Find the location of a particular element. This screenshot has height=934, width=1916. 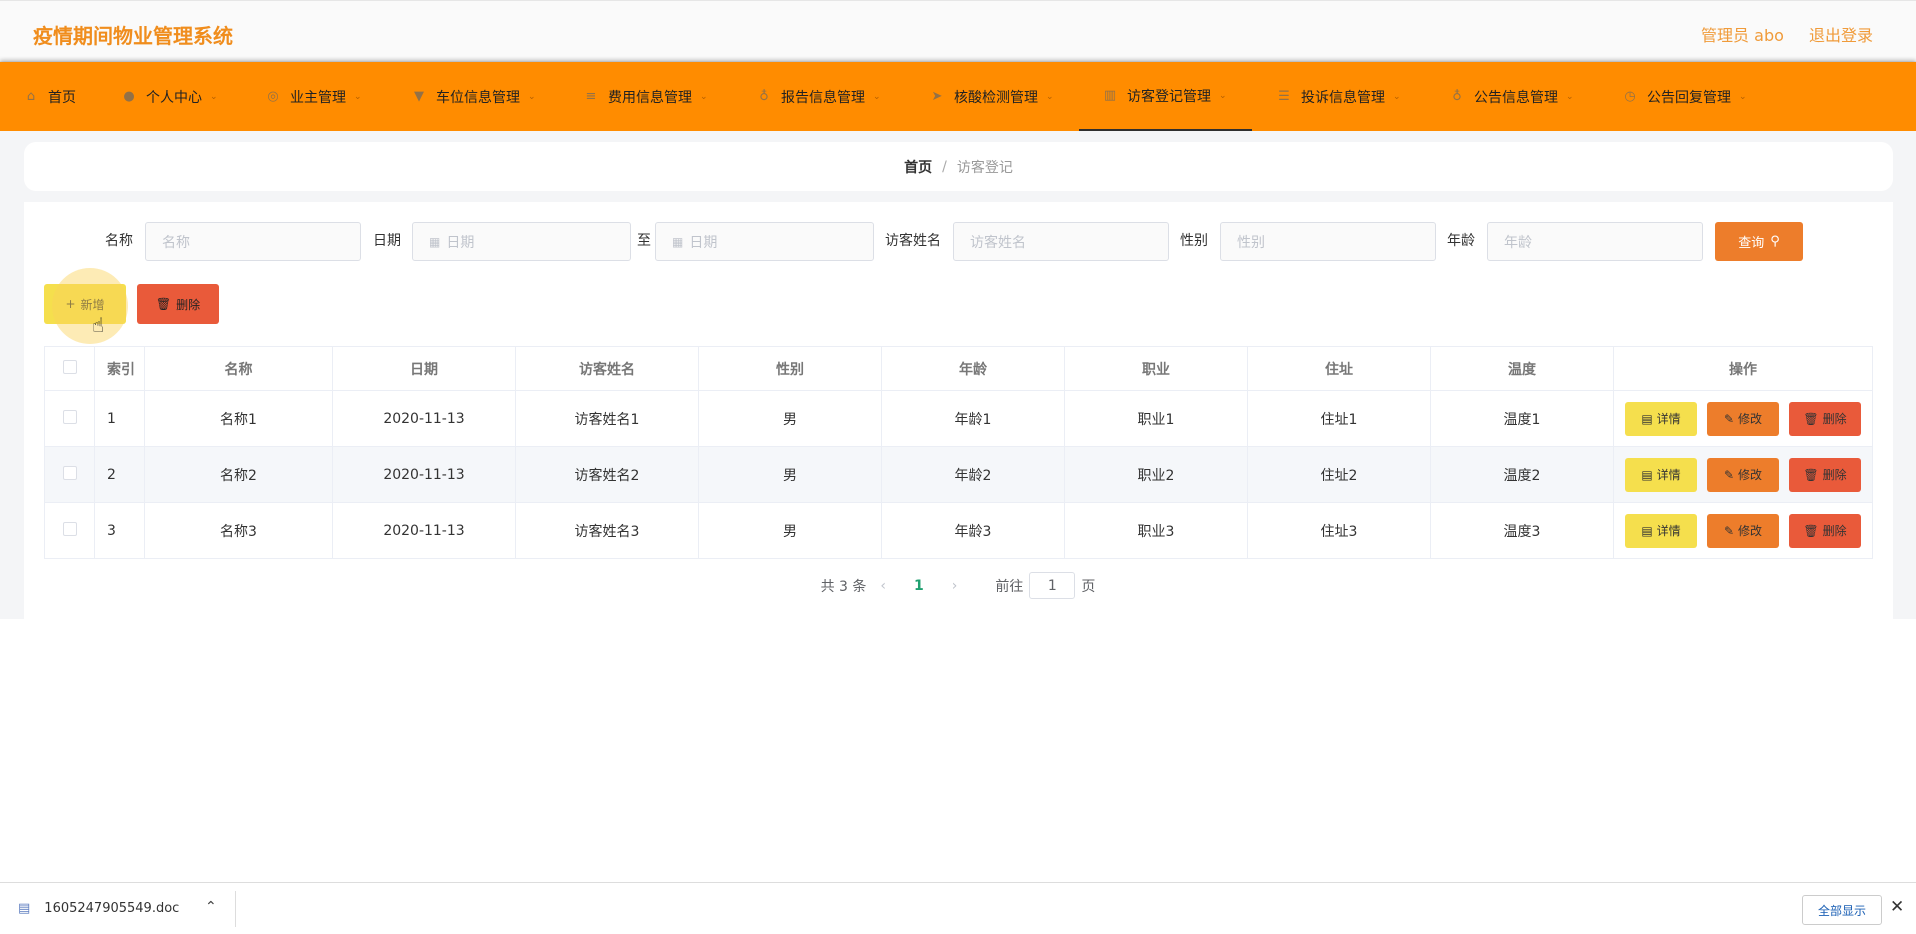

cell: 年龄1 is located at coordinates (973, 418).